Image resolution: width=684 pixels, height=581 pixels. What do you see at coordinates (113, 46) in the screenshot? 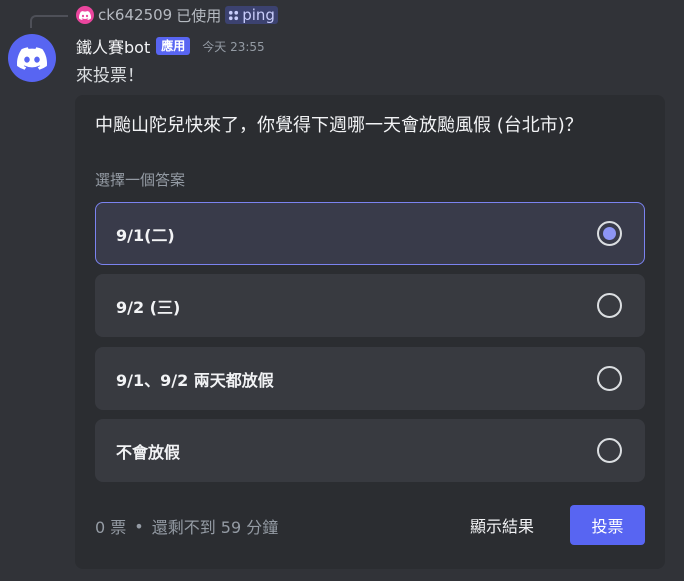
I see `author-name: 鐵人賽bot` at bounding box center [113, 46].